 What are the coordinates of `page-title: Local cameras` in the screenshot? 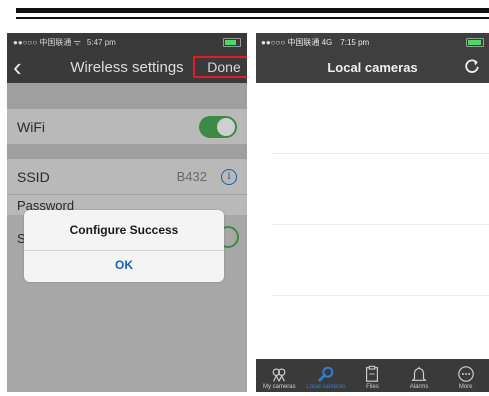 It's located at (372, 67).